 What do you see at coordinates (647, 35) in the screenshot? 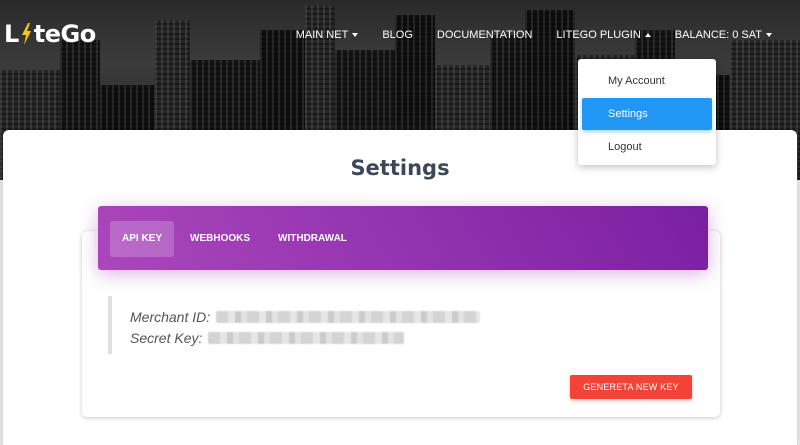
I see `caret-up-icon` at bounding box center [647, 35].